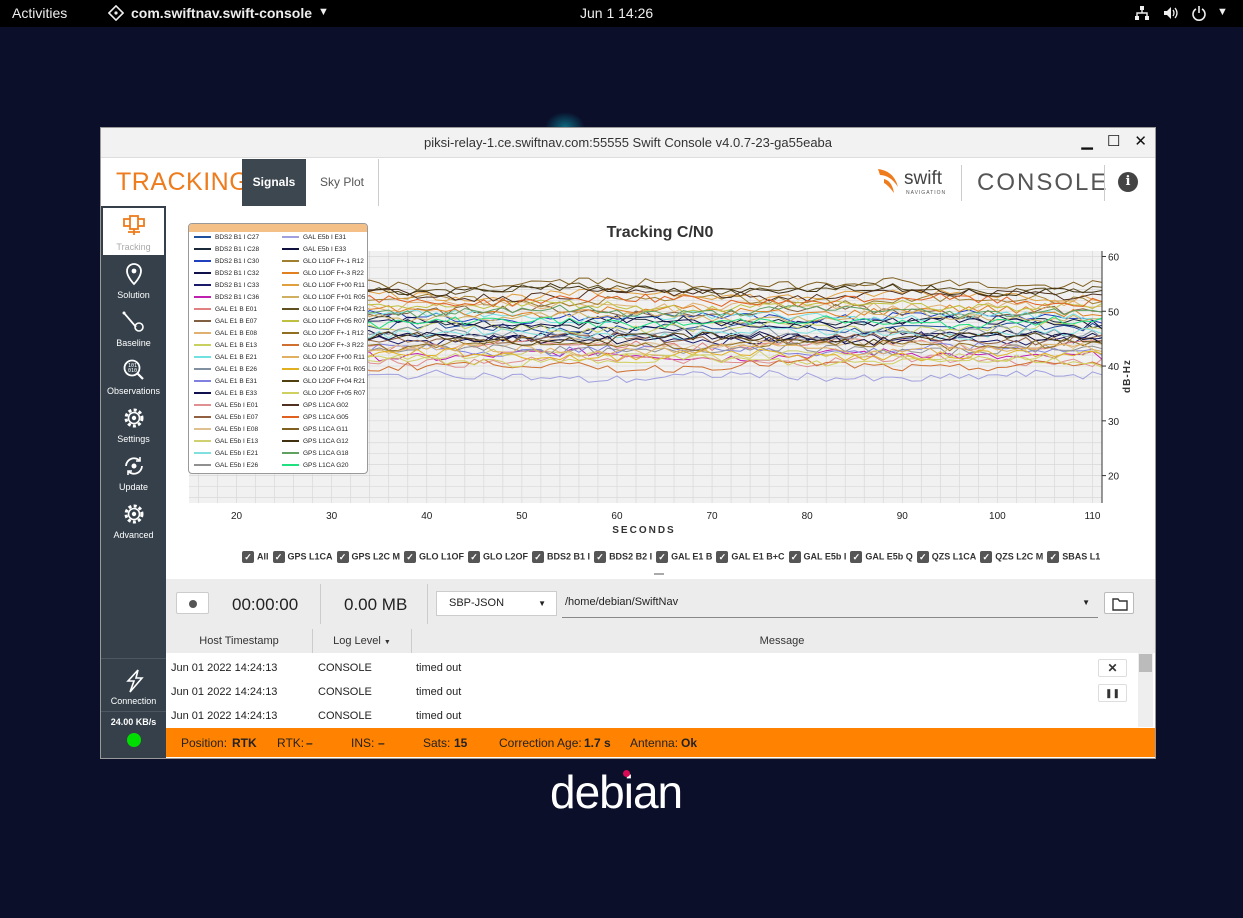 The width and height of the screenshot is (1243, 918). What do you see at coordinates (239, 641) in the screenshot?
I see `column-host-timestamp: Host Timestamp` at bounding box center [239, 641].